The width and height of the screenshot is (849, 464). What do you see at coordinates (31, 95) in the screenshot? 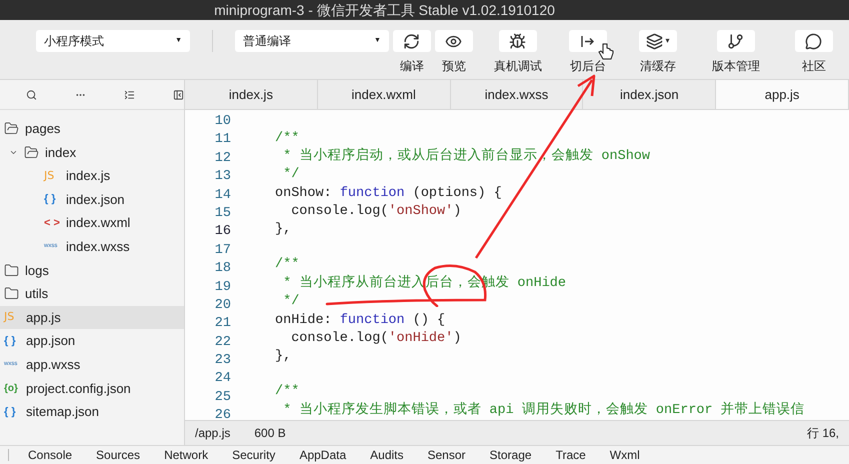
I see `search-icon` at bounding box center [31, 95].